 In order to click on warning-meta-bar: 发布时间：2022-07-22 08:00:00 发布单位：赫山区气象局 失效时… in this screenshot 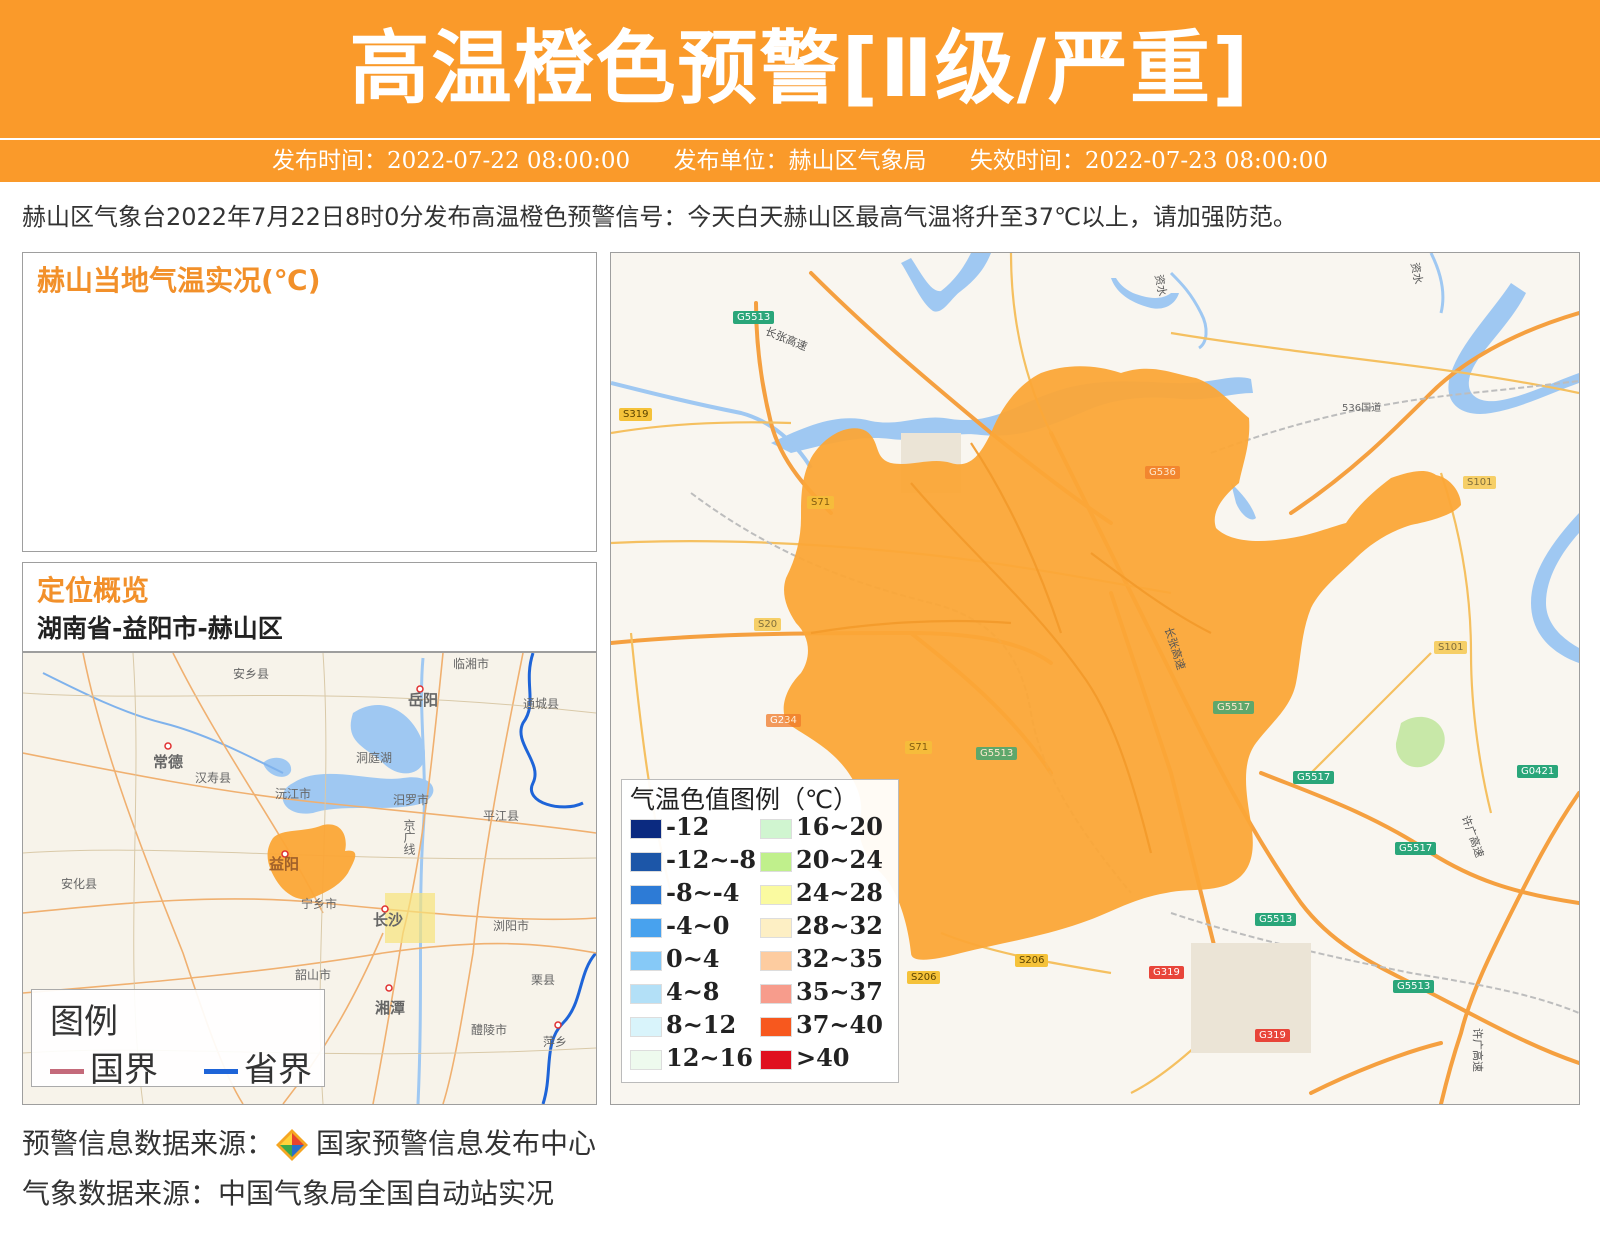, I will do `click(800, 161)`.